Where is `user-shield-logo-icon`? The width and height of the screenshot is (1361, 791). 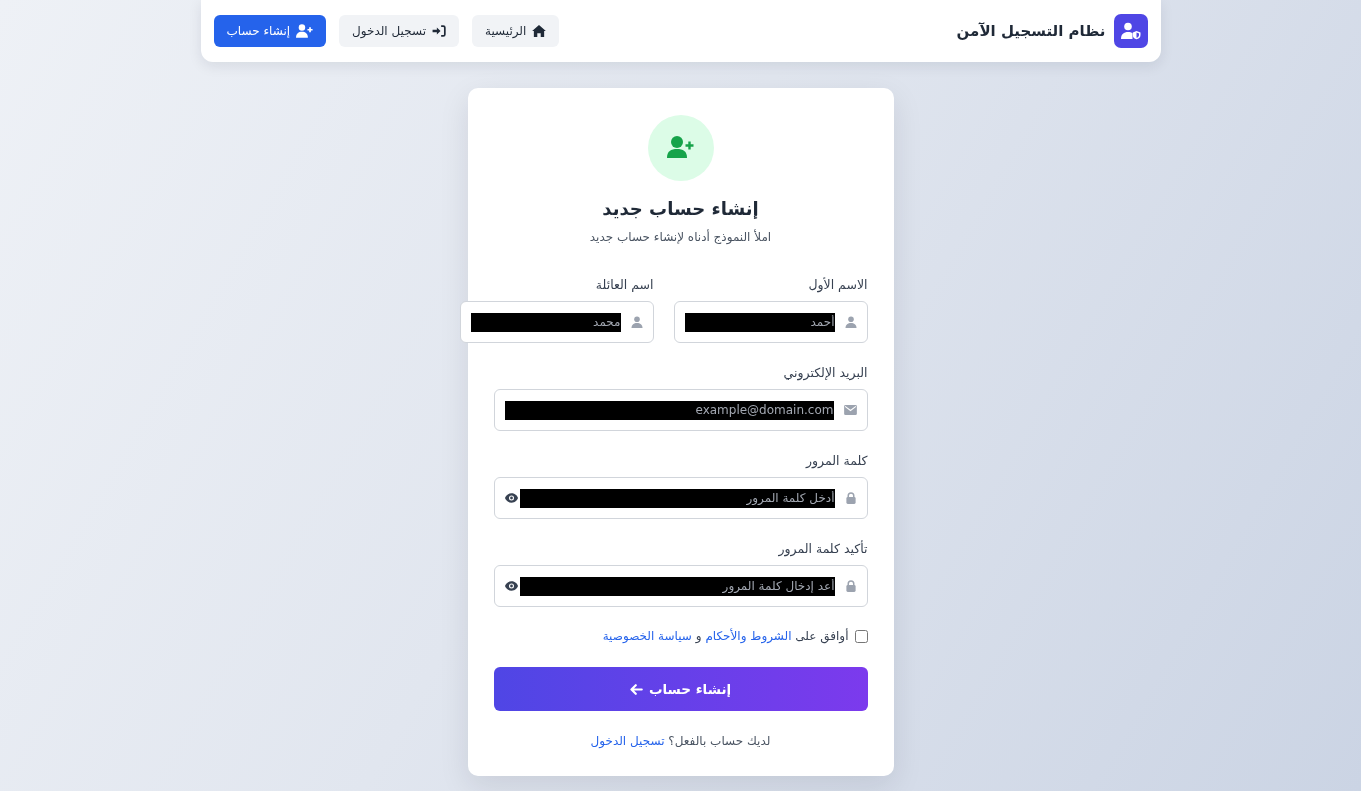 user-shield-logo-icon is located at coordinates (1130, 31).